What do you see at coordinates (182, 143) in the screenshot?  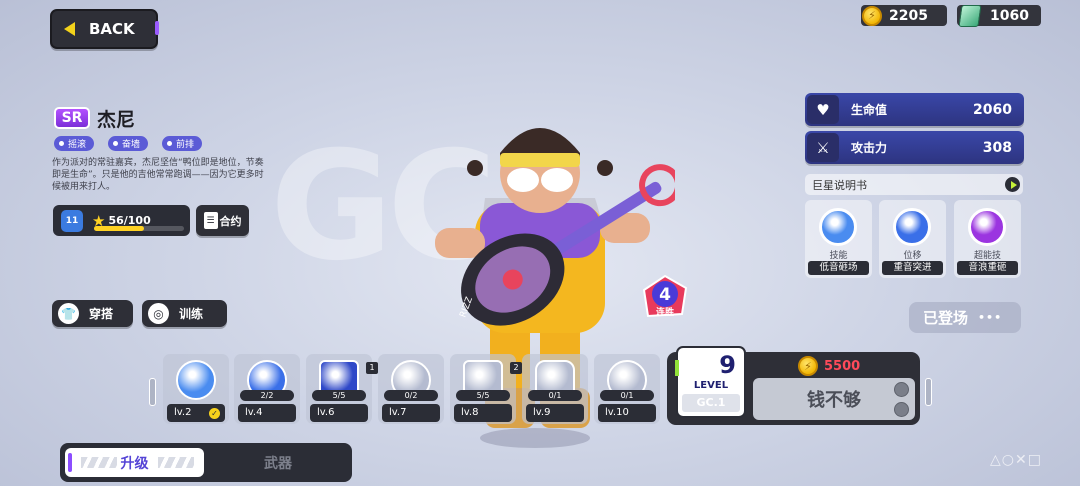 I see `hero-tag: 前排` at bounding box center [182, 143].